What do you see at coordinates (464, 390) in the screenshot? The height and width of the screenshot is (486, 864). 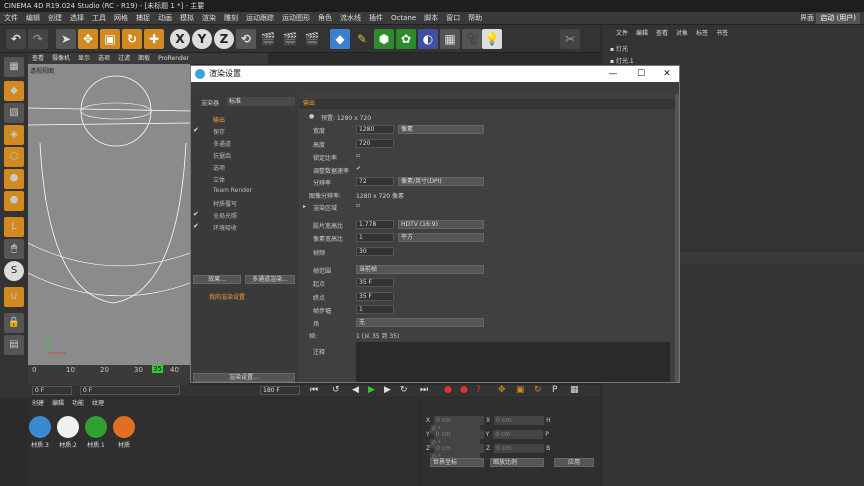 I see `autokey-icon: ●` at bounding box center [464, 390].